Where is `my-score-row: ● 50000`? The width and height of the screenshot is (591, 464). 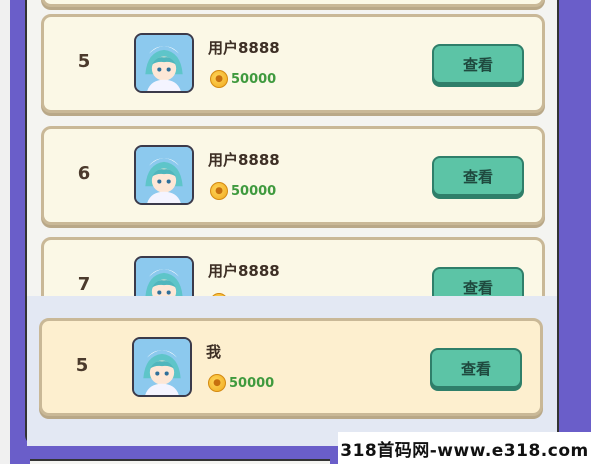 my-score-row: ● 50000 is located at coordinates (241, 383).